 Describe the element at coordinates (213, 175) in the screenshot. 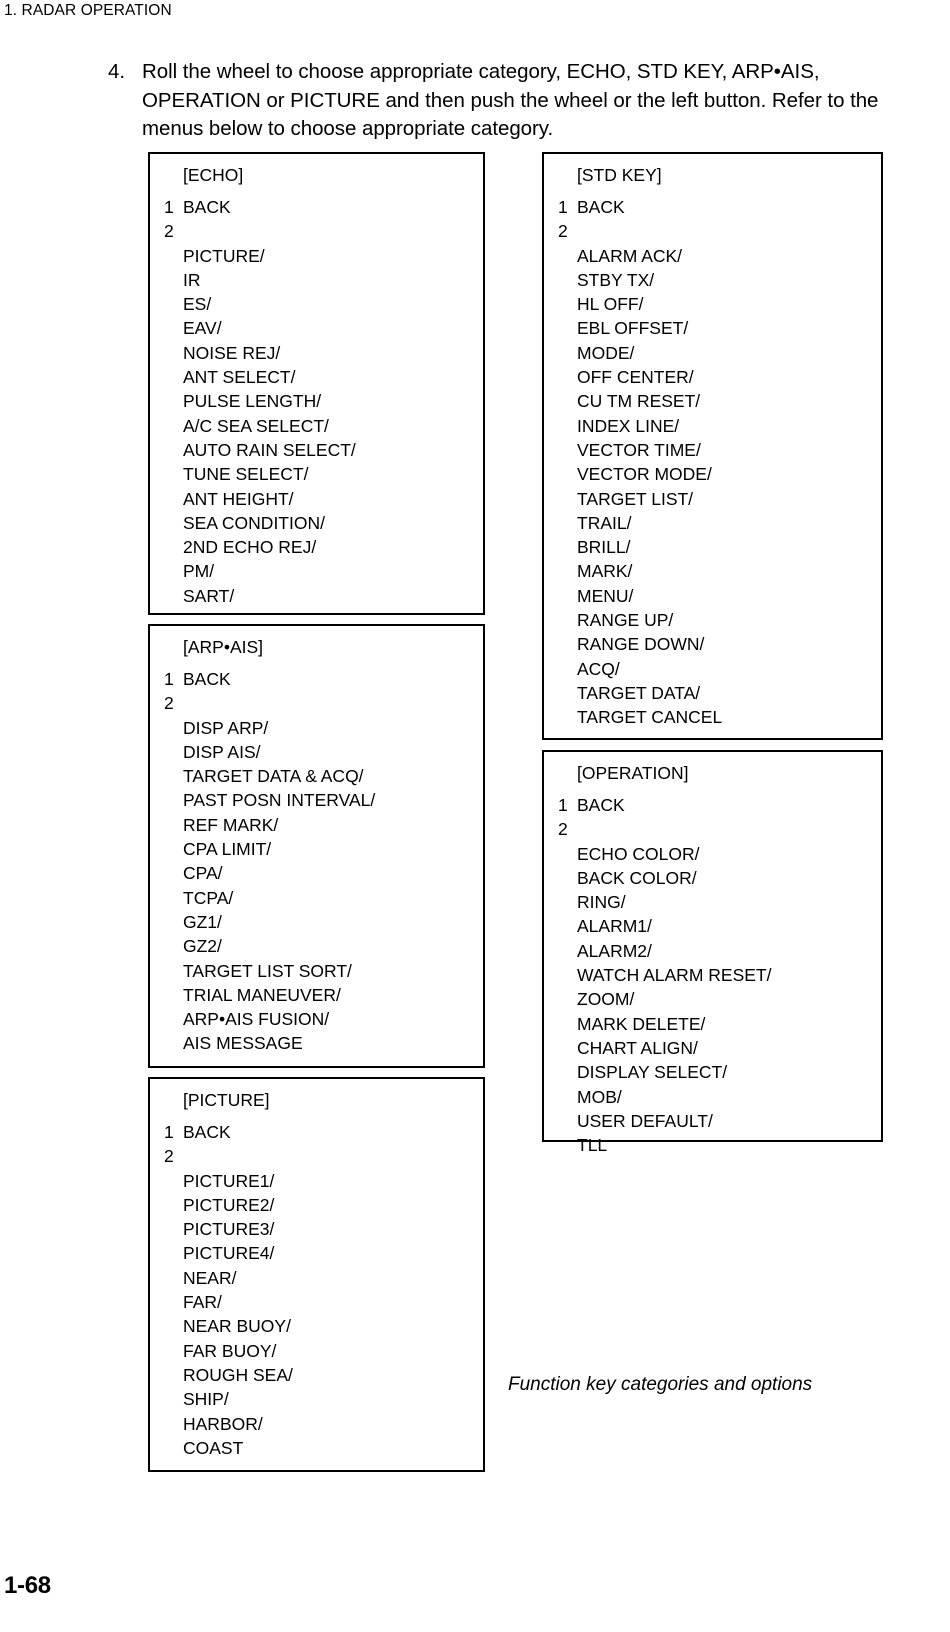

I see `menu-title: [ECHO]` at that location.